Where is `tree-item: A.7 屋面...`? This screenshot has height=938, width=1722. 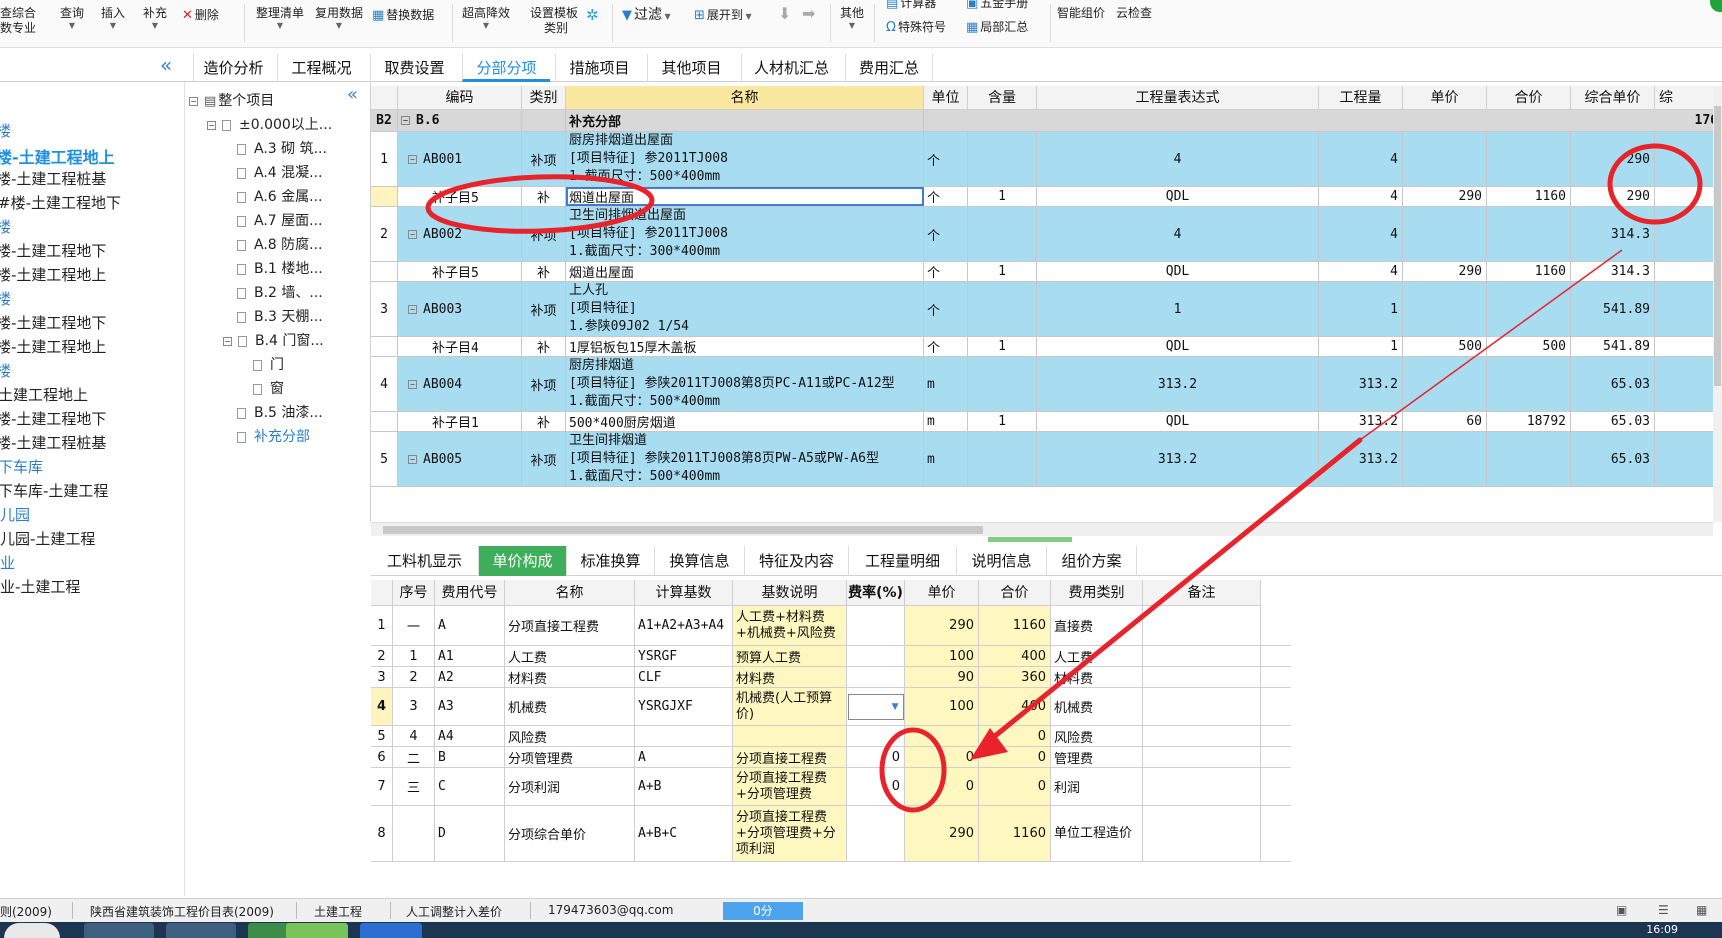 tree-item: A.7 屋面... is located at coordinates (280, 220).